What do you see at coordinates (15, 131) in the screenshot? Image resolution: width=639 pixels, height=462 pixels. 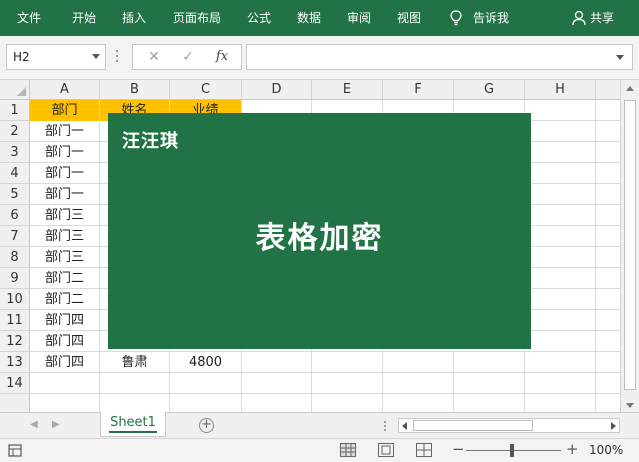 I see `row-header-2: 2` at bounding box center [15, 131].